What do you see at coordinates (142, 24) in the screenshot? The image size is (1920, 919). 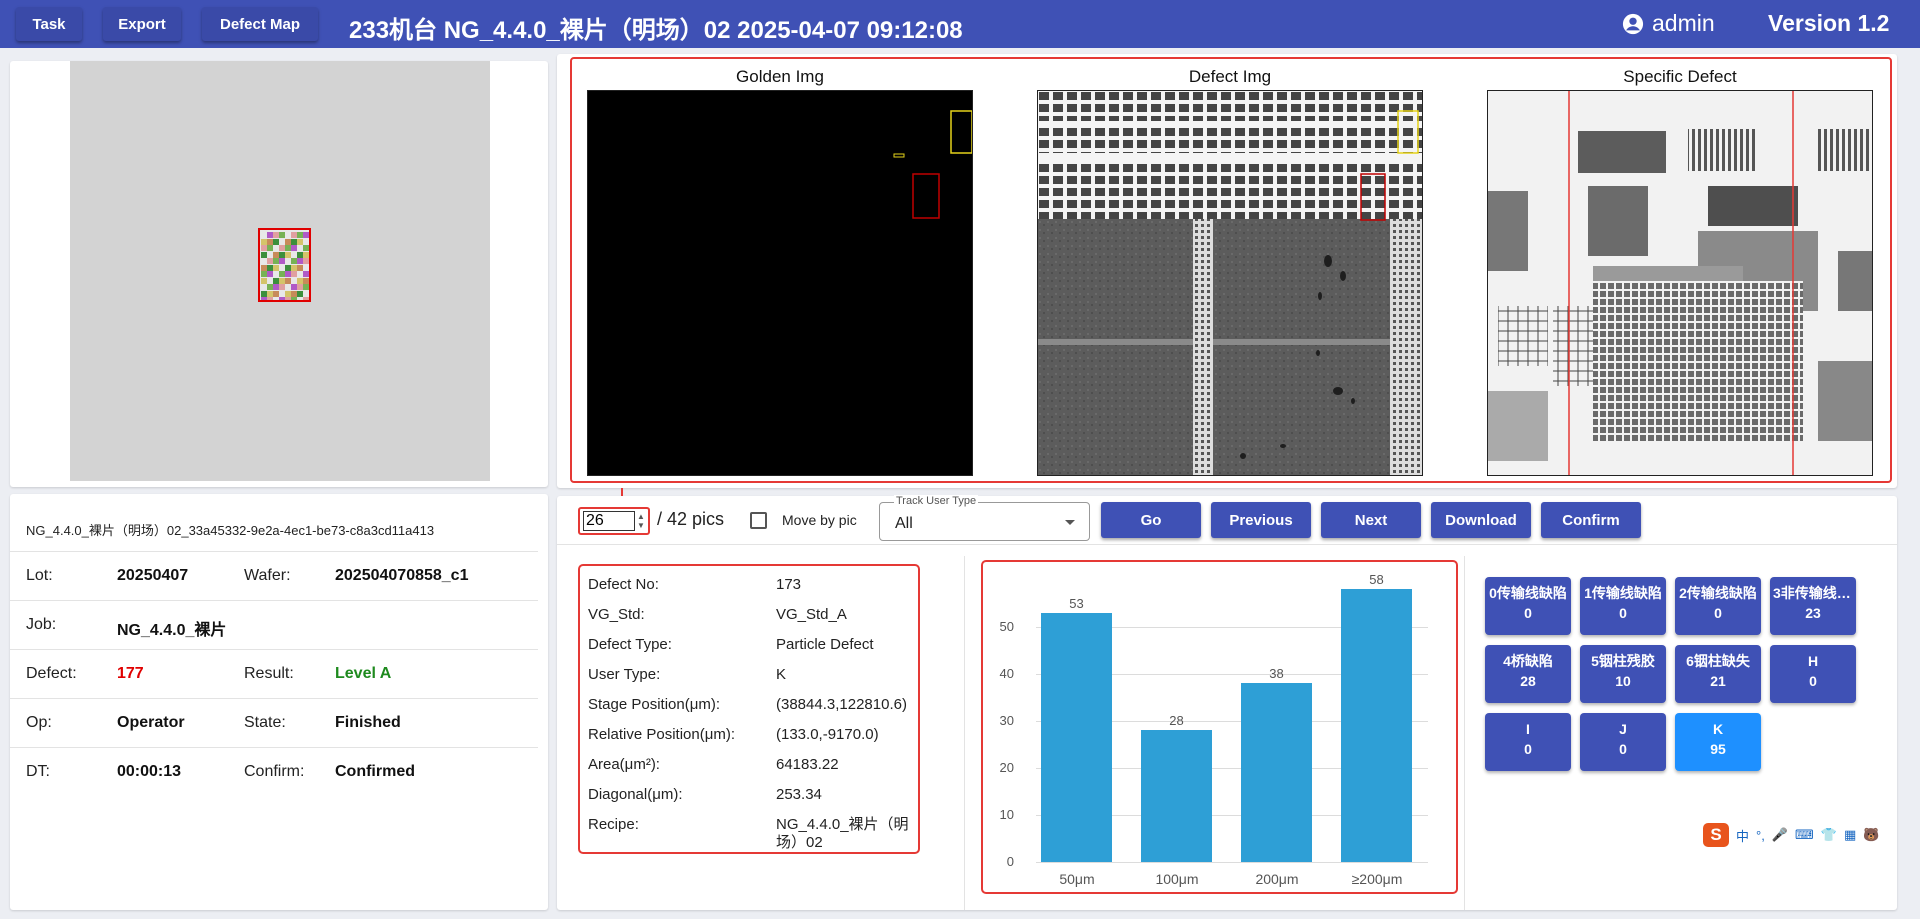 I see `export-button: Export` at bounding box center [142, 24].